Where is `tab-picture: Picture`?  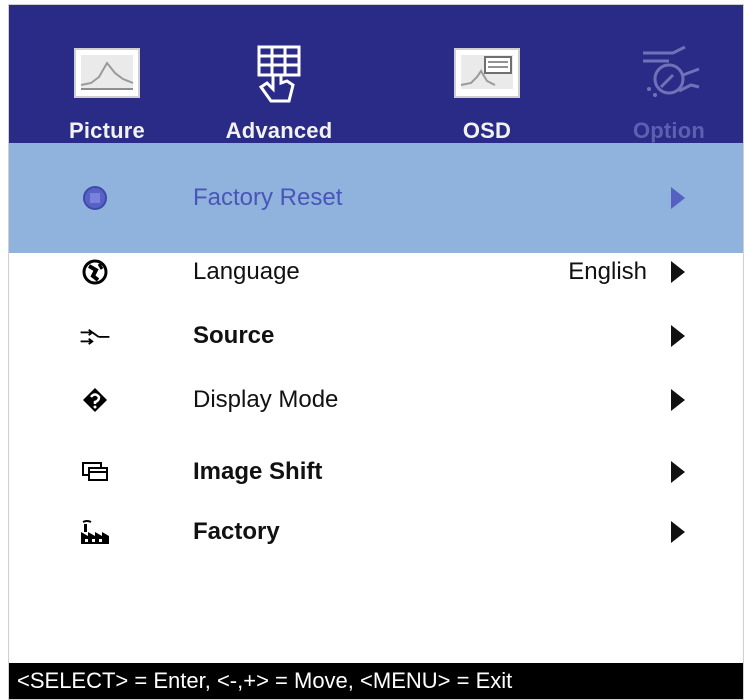
tab-picture: Picture is located at coordinates (107, 74).